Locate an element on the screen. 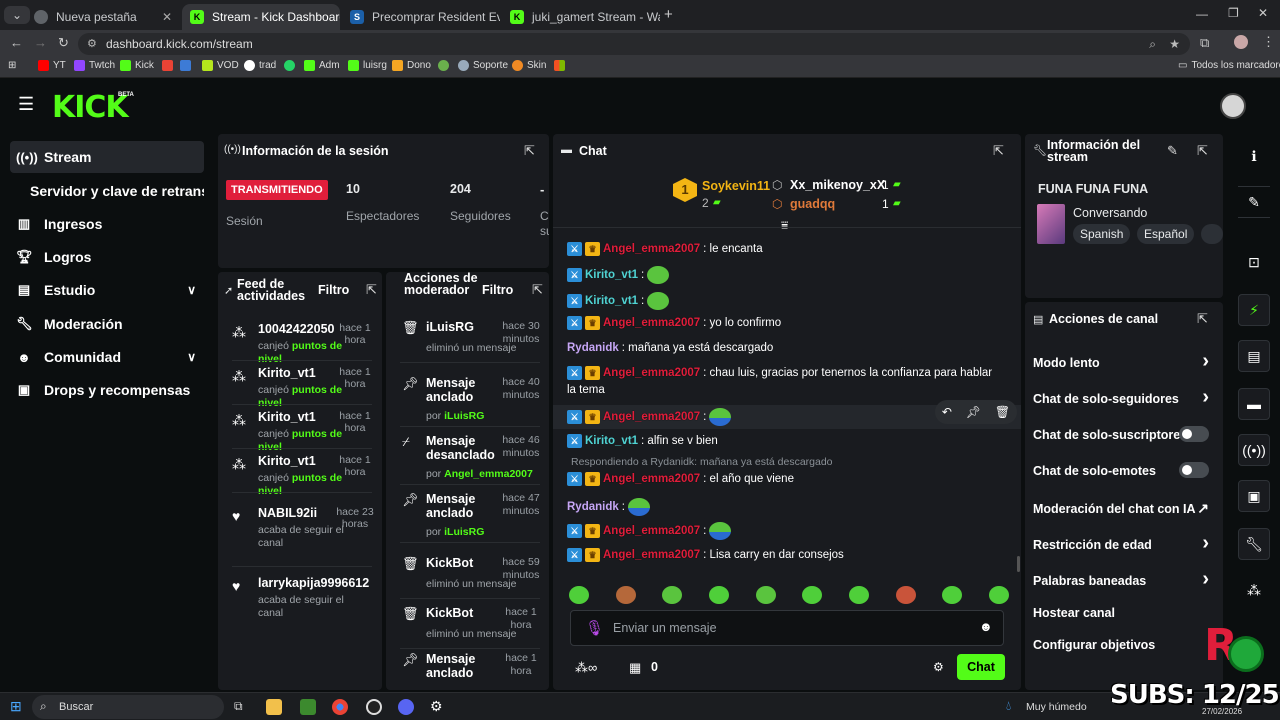  feed-username: NABIL92ii is located at coordinates (287, 513).